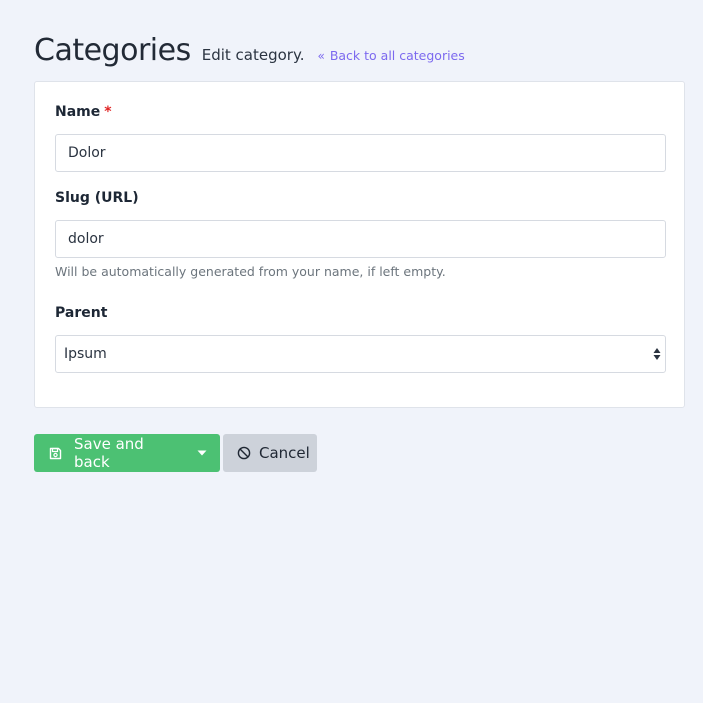  Describe the element at coordinates (360, 153) in the screenshot. I see `name-input: Dolor` at that location.